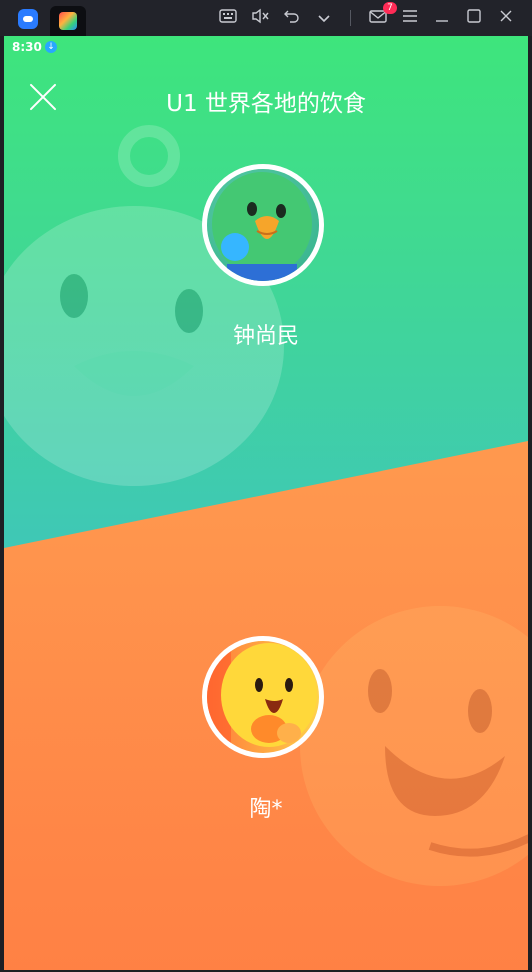  What do you see at coordinates (474, 18) in the screenshot?
I see `maximize-icon` at bounding box center [474, 18].